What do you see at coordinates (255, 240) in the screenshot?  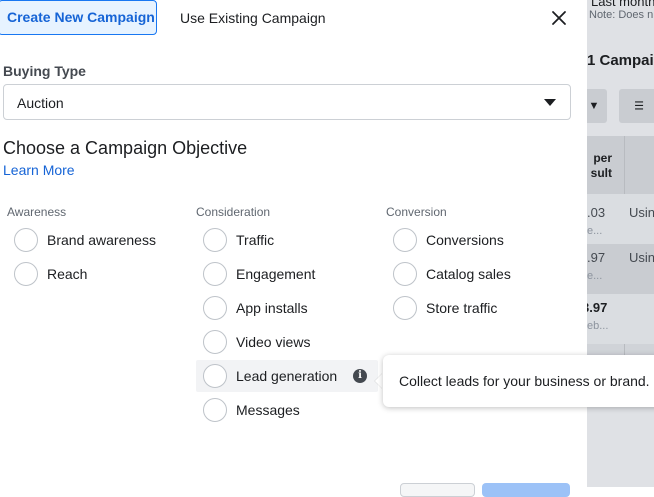 I see `option-label: Traffic` at bounding box center [255, 240].